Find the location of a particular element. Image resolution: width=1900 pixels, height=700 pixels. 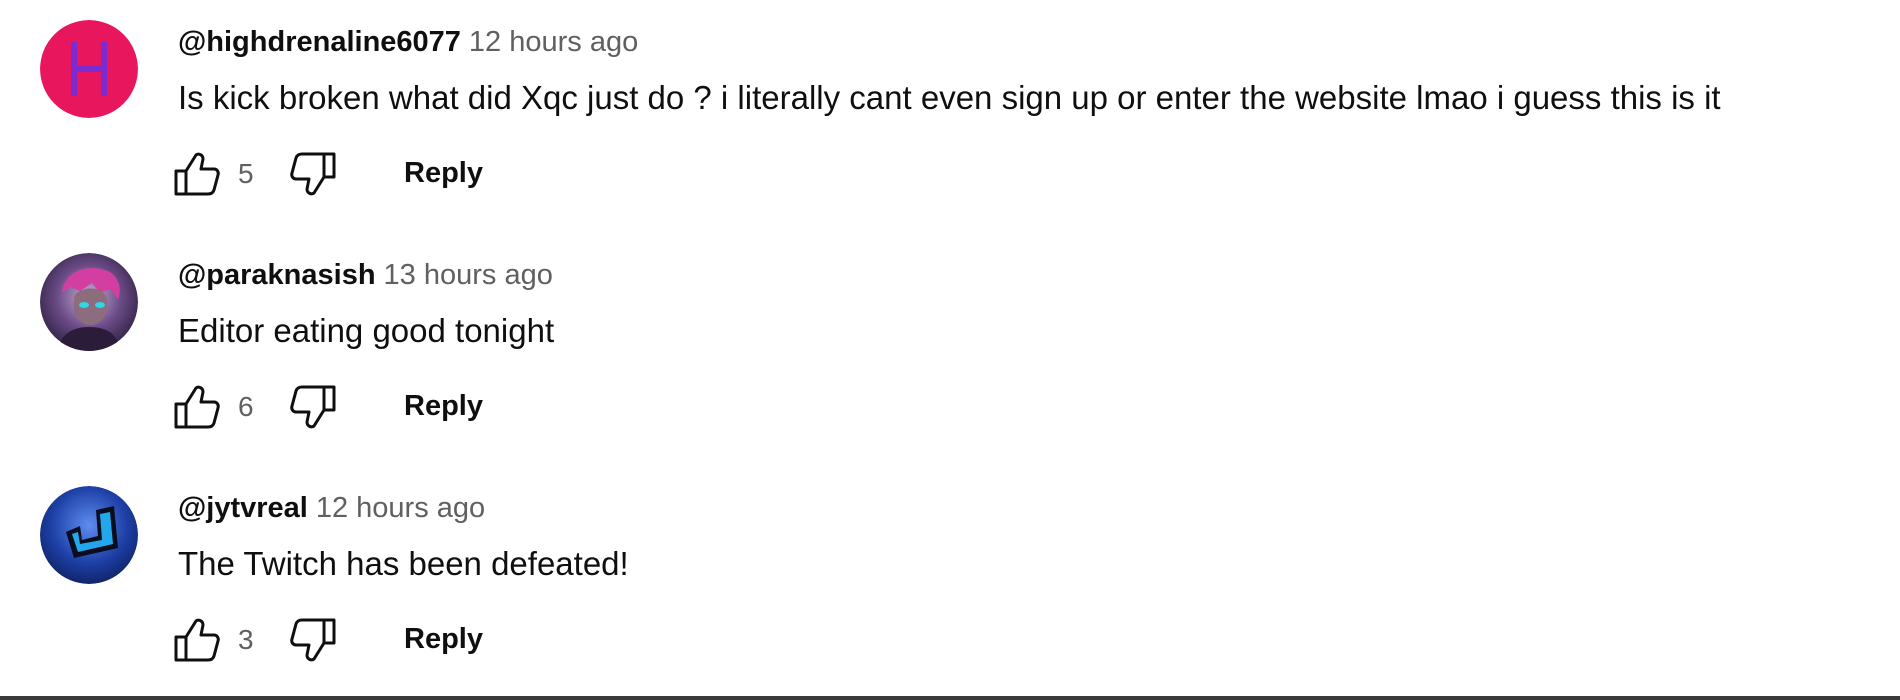

comment-text: Editor eating good tonight is located at coordinates (366, 330).